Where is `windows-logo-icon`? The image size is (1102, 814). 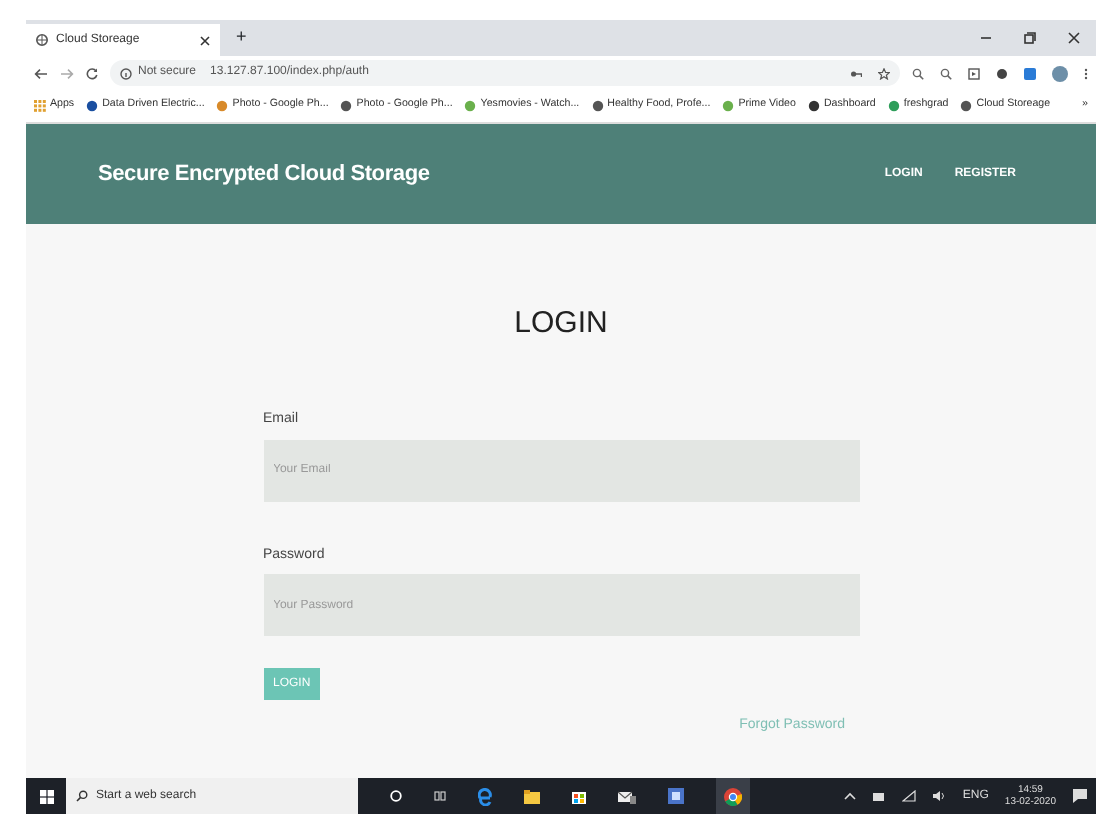
windows-logo-icon is located at coordinates (46, 796).